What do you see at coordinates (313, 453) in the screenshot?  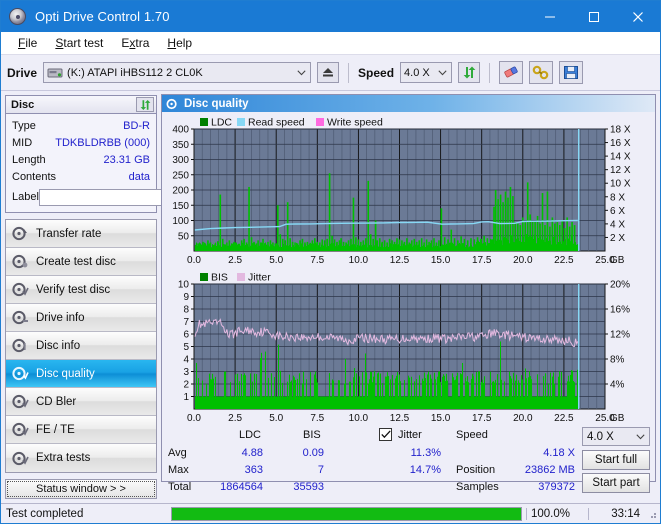 I see `avg-bis-value: 0.09` at bounding box center [313, 453].